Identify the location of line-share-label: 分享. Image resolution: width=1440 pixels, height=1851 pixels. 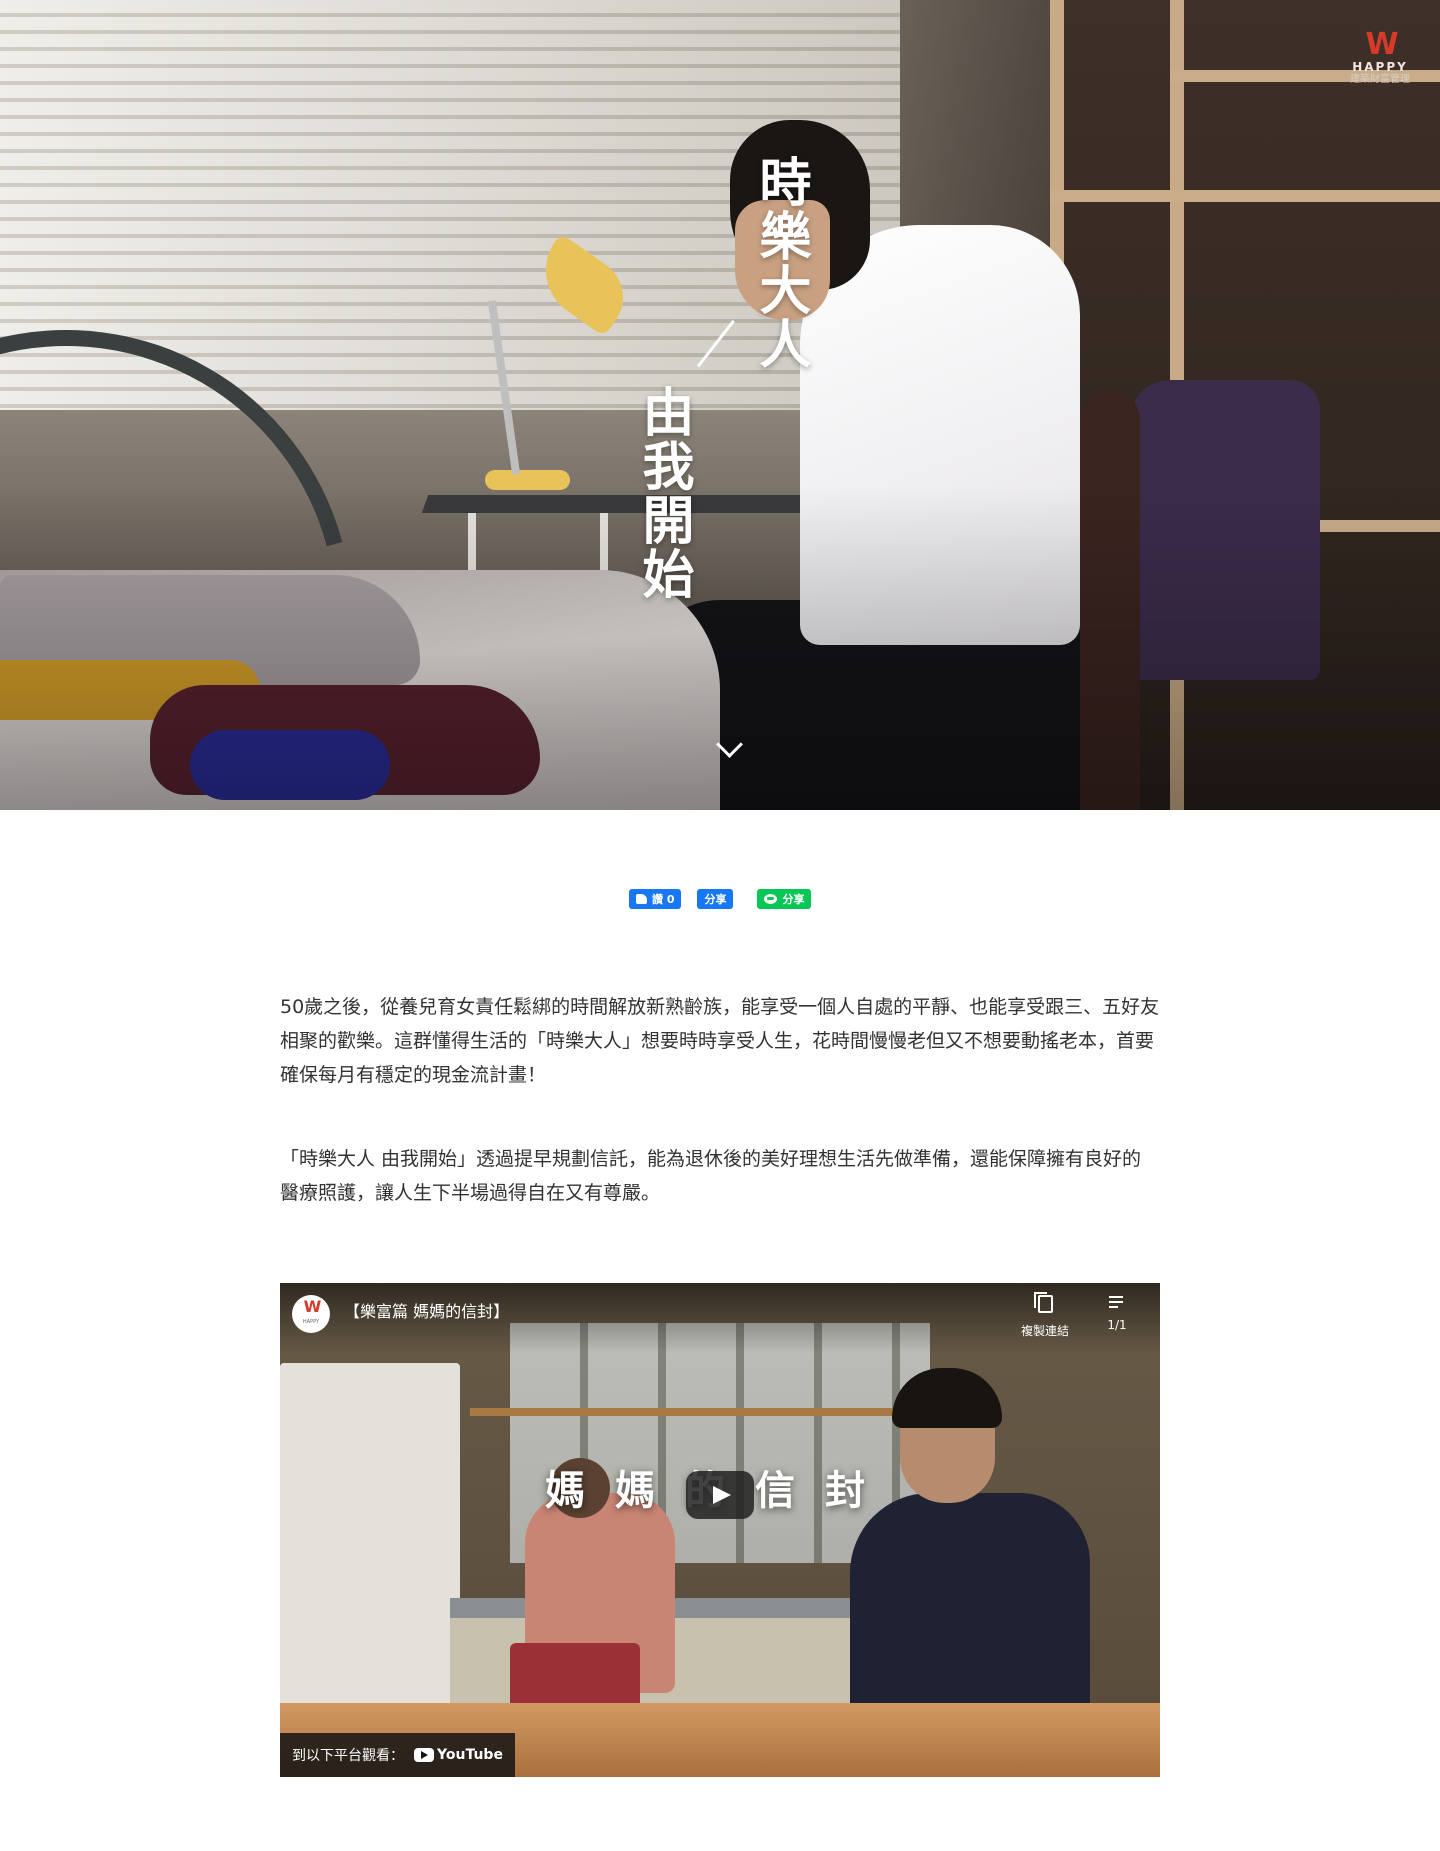
(793, 899).